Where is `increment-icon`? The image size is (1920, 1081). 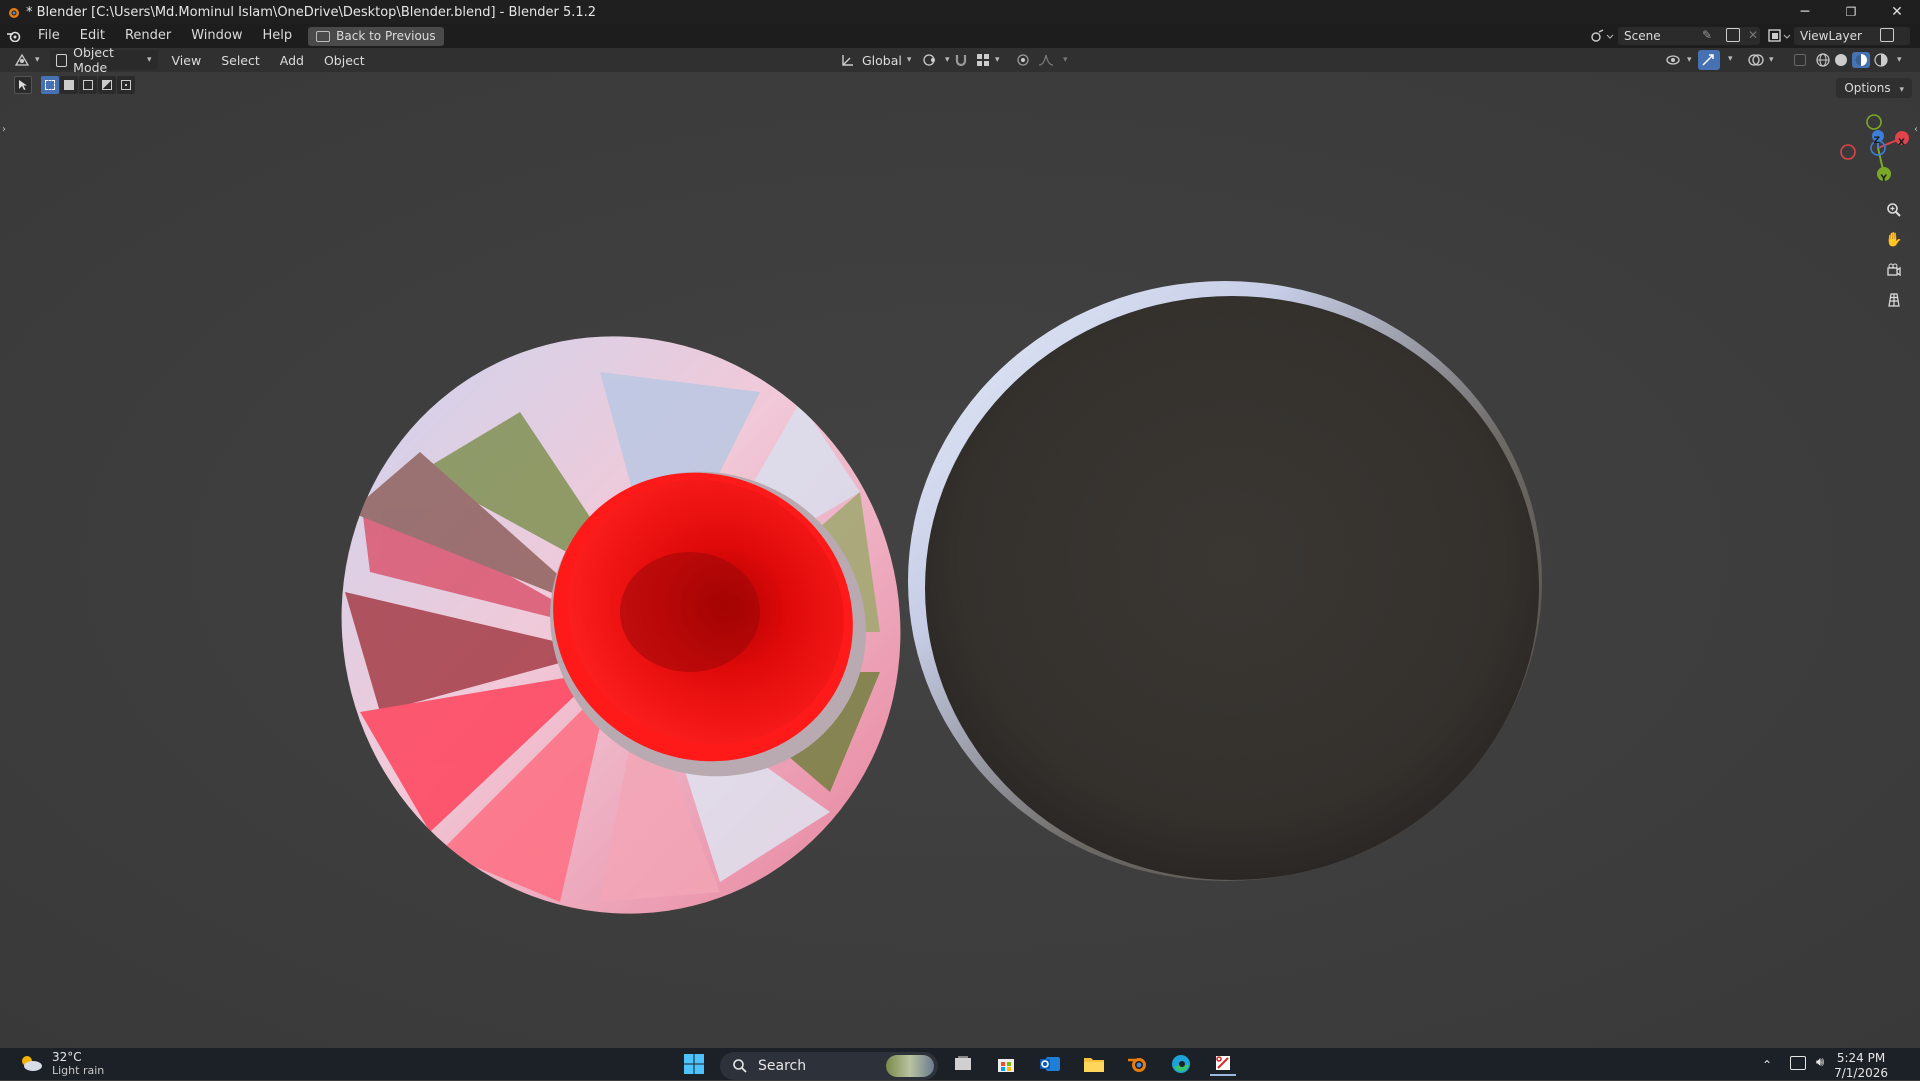
increment-icon is located at coordinates (983, 60).